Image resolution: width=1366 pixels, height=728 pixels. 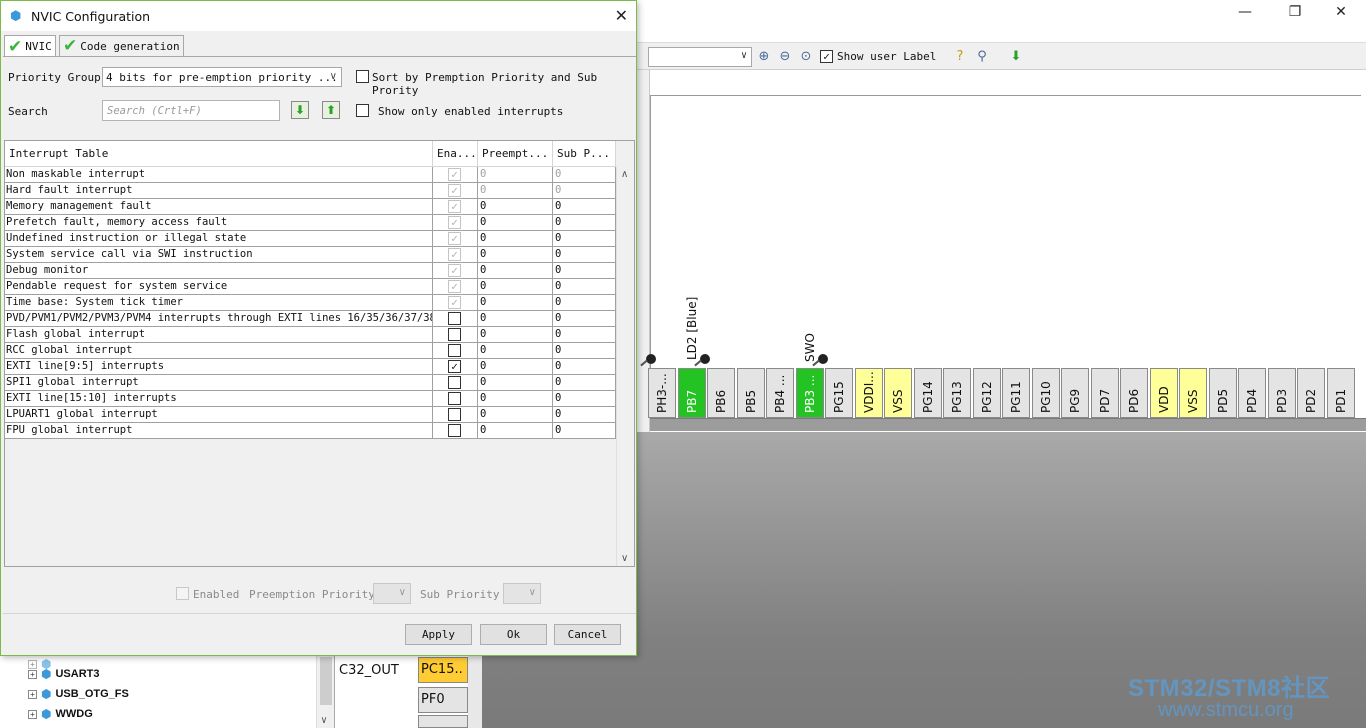 I want to click on table-row: Memory management fault ✓ 0 0, so click(x=310, y=207).